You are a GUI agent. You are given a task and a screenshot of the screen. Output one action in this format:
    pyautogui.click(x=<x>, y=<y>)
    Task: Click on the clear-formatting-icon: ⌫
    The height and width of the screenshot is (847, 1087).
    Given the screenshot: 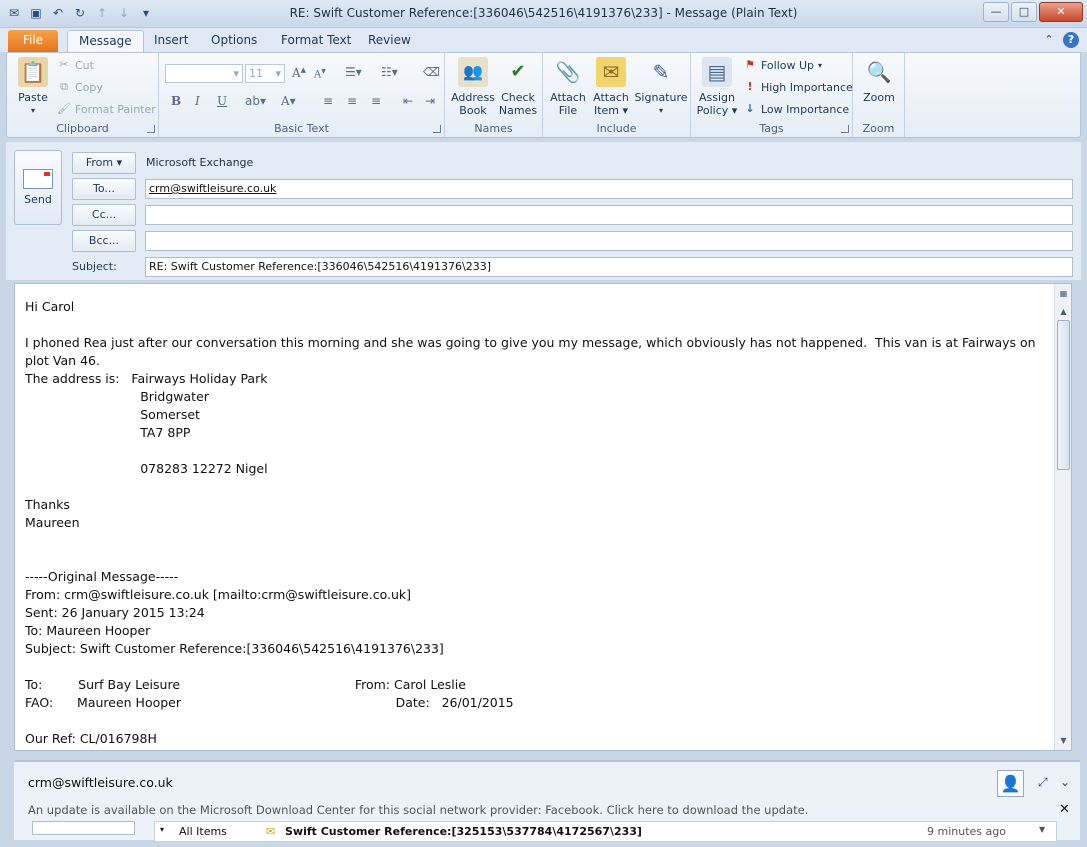 What is the action you would take?
    pyautogui.click(x=431, y=72)
    